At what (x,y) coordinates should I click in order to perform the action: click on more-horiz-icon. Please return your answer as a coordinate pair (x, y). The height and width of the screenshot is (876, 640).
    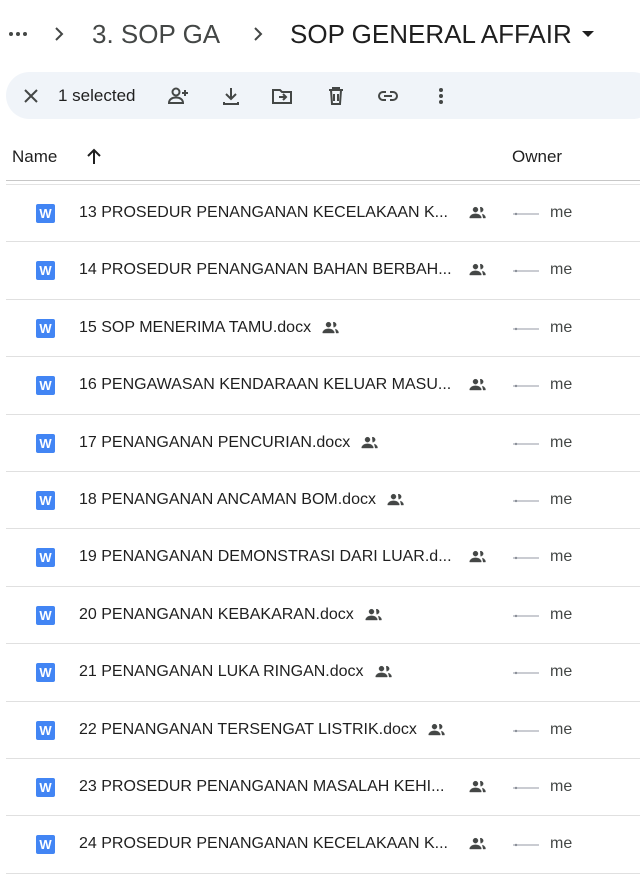
    Looking at the image, I should click on (18, 34).